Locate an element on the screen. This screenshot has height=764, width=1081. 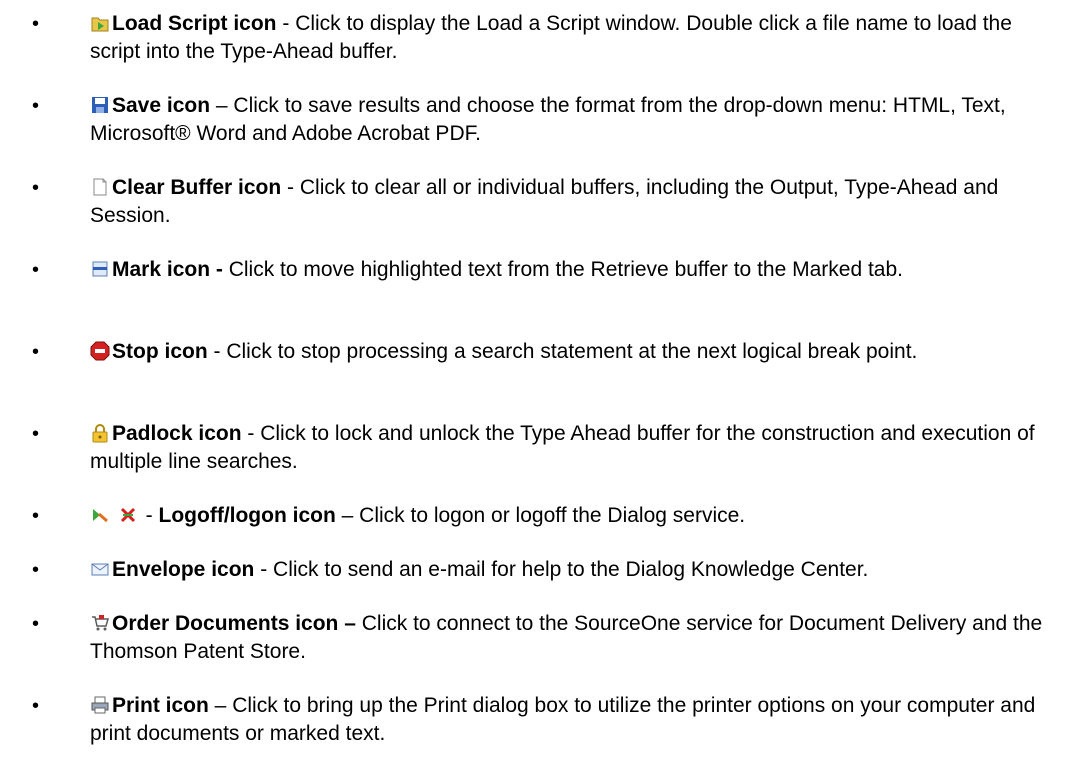
save-icon is located at coordinates (100, 105).